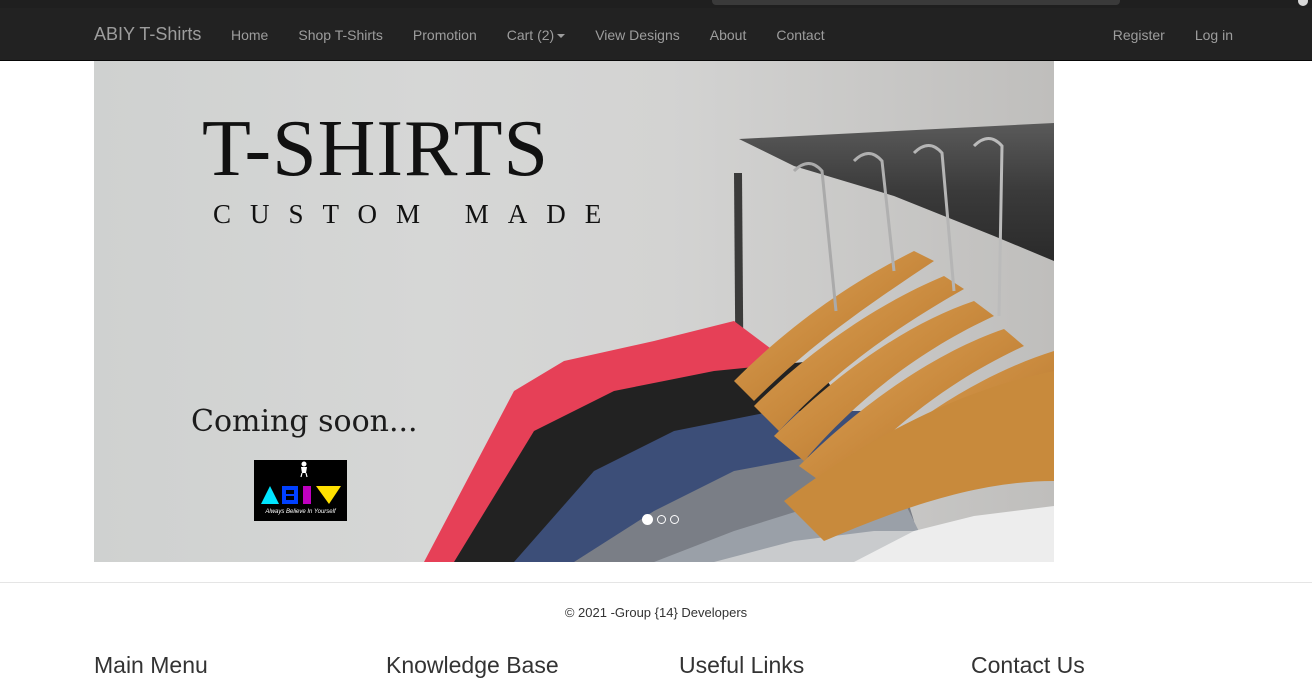 This screenshot has width=1312, height=679. Describe the element at coordinates (445, 34) in the screenshot. I see `nav-promotion: Promotion` at that location.